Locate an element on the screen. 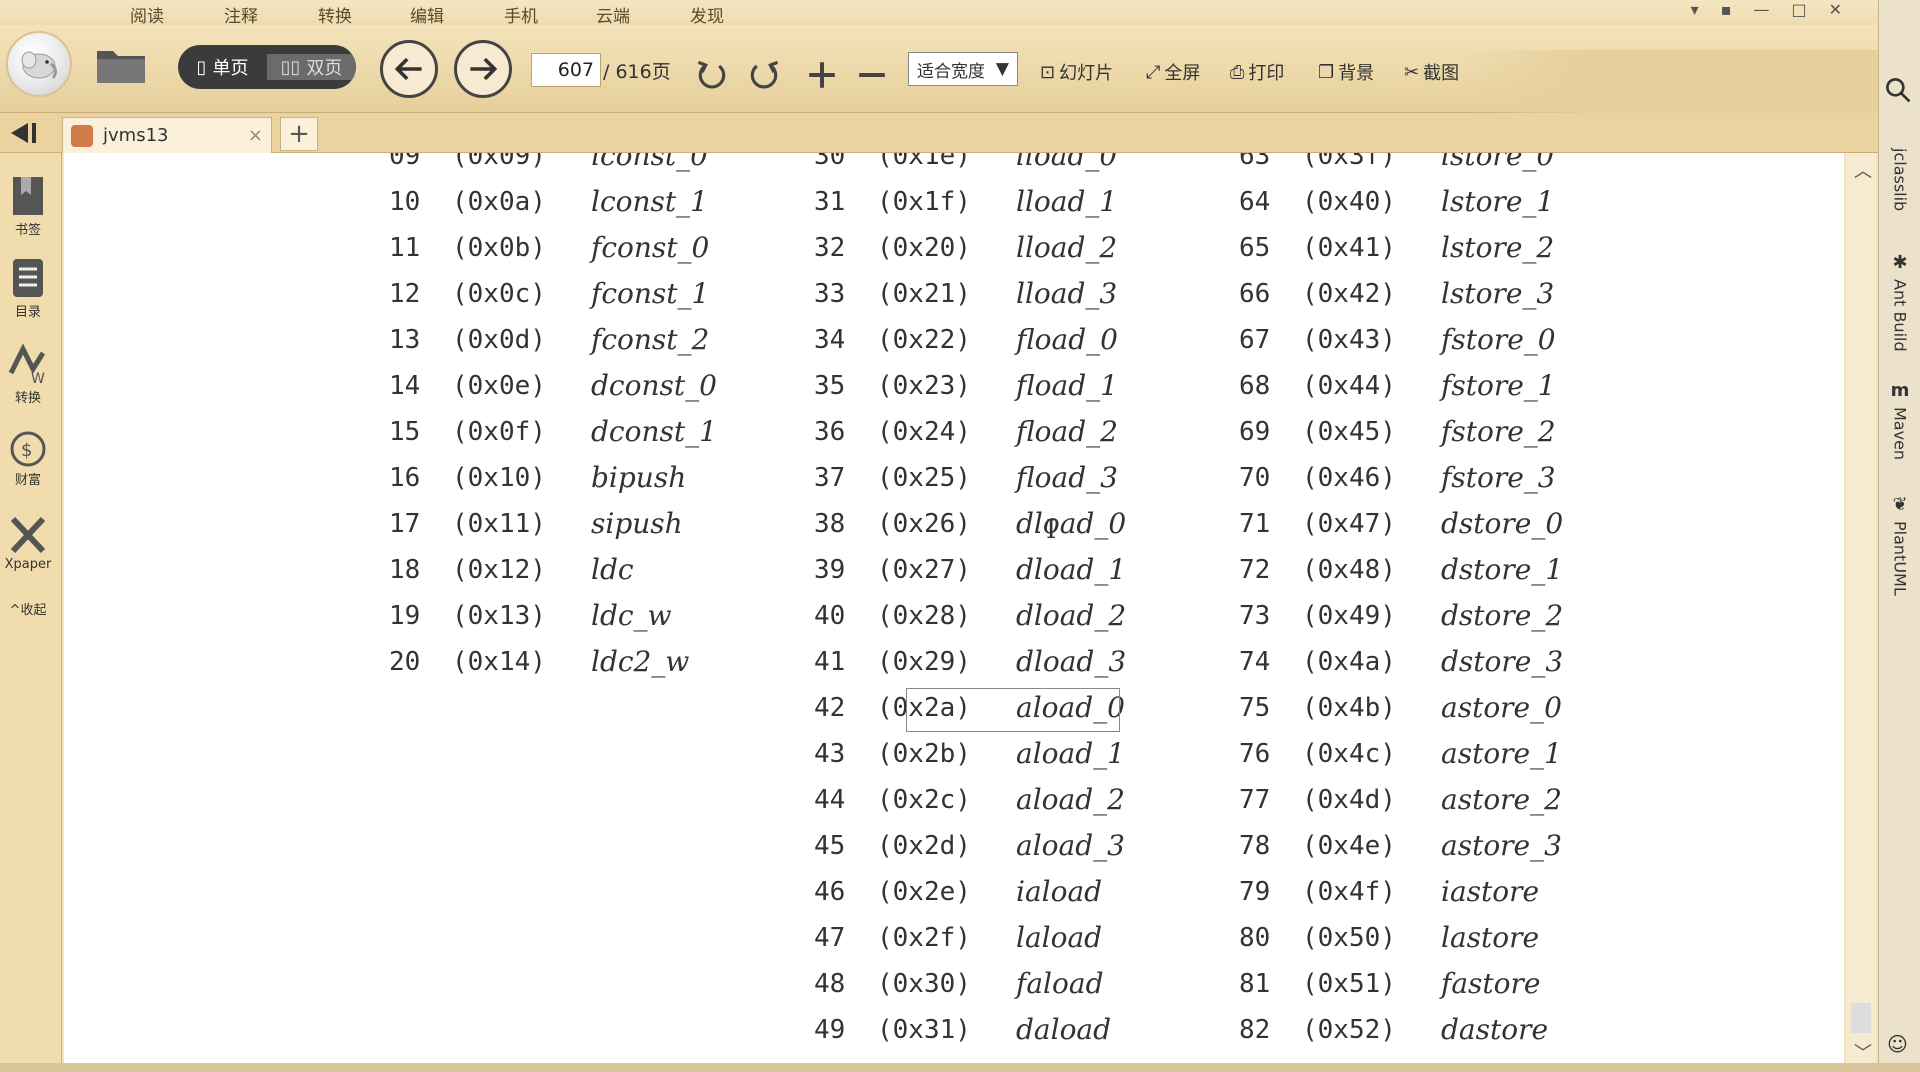  opcode-hex: (0x2d) is located at coordinates (924, 846).